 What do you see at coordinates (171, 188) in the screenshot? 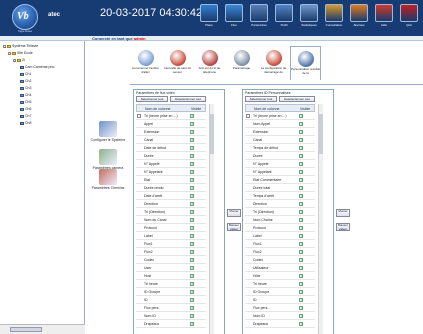
I see `table-row: Durée rendu` at bounding box center [171, 188].